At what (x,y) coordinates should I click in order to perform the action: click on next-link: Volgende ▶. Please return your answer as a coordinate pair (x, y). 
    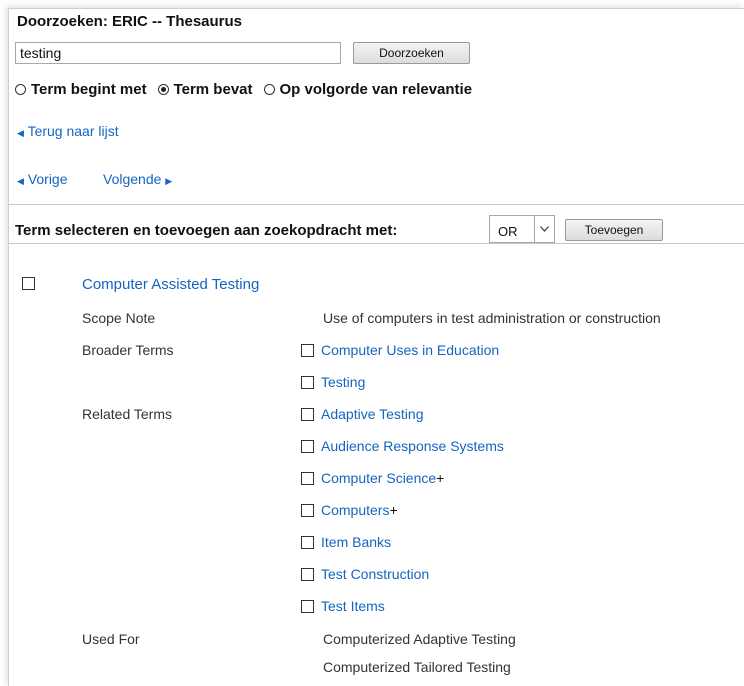
    Looking at the image, I should click on (137, 179).